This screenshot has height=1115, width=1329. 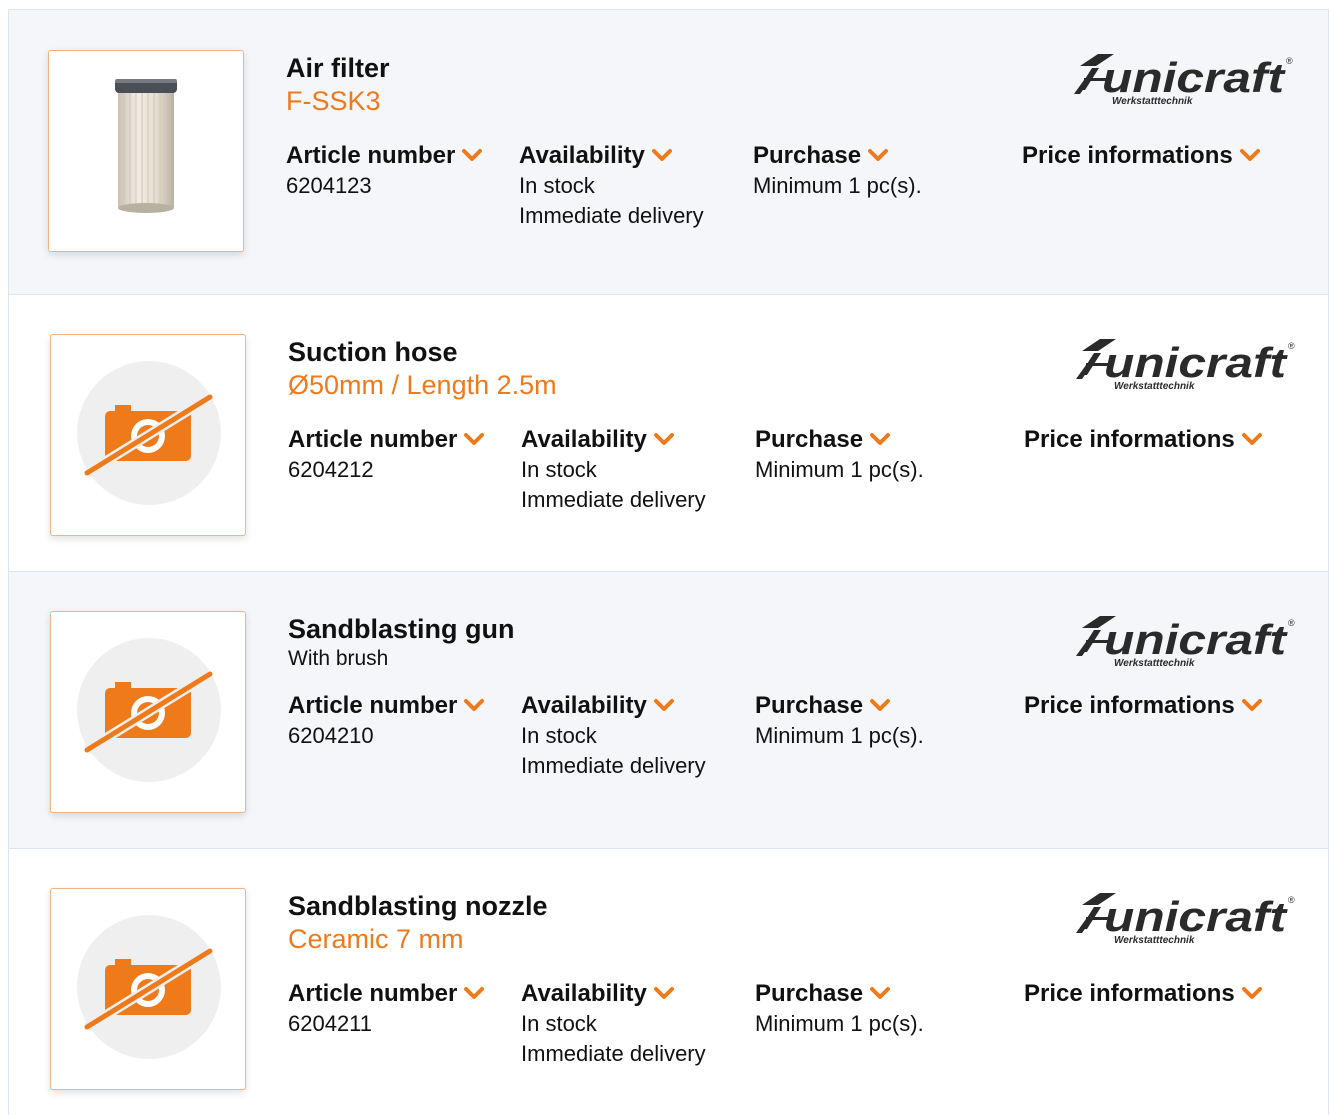 I want to click on product-name: Air filter, so click(x=338, y=68).